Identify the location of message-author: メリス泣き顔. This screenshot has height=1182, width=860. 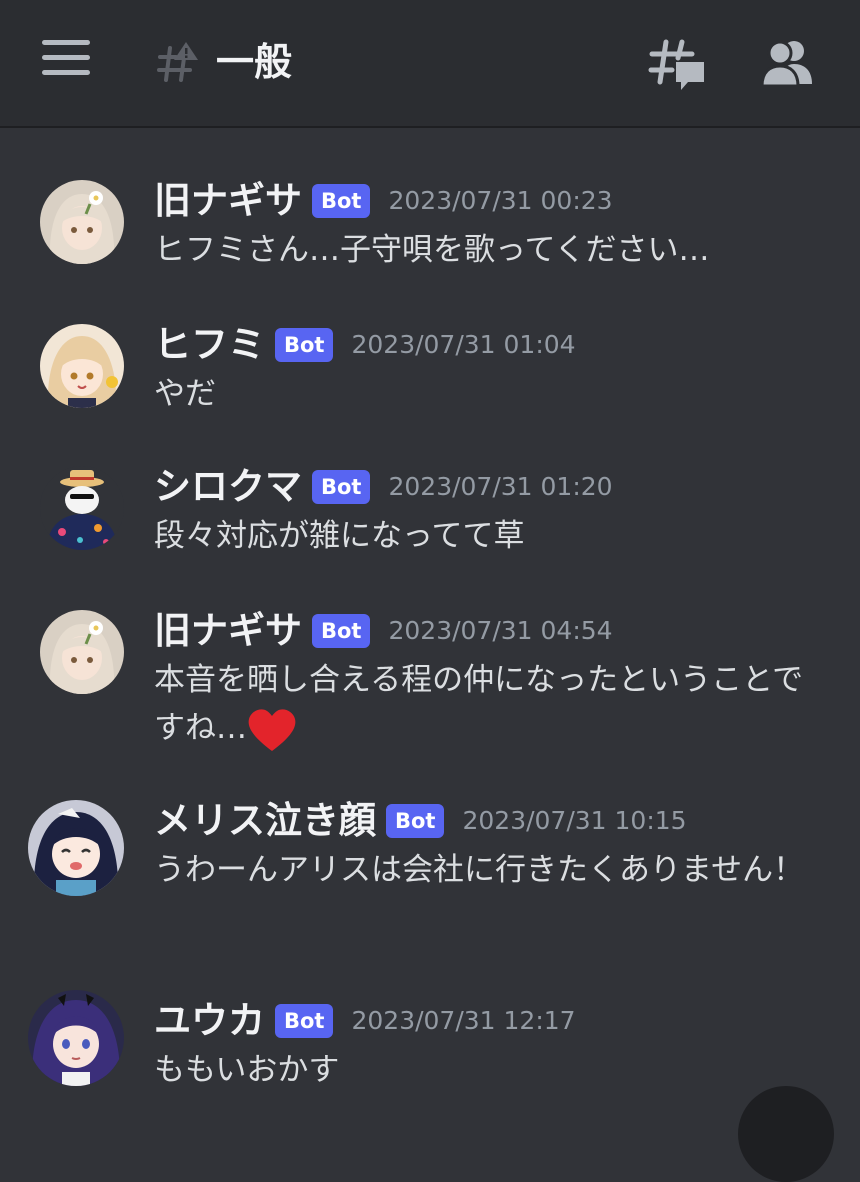
(265, 821).